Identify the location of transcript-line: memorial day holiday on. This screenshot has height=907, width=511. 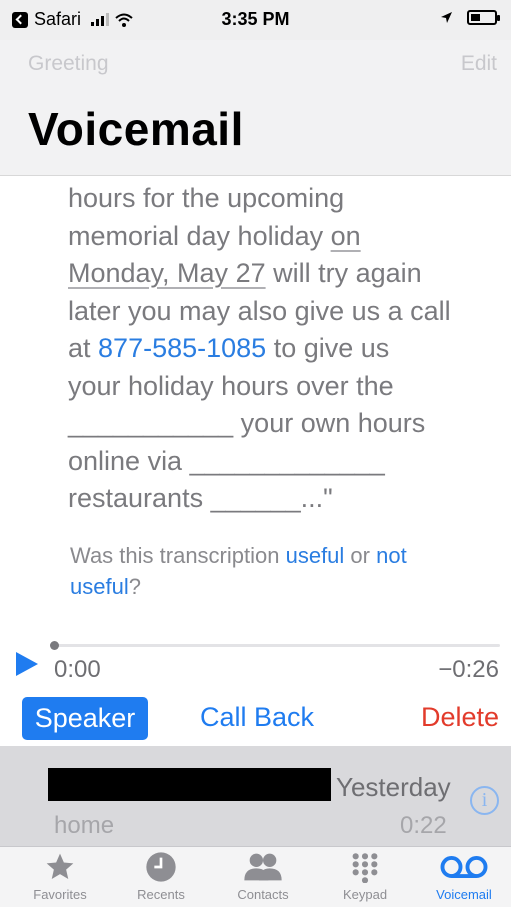
(214, 235).